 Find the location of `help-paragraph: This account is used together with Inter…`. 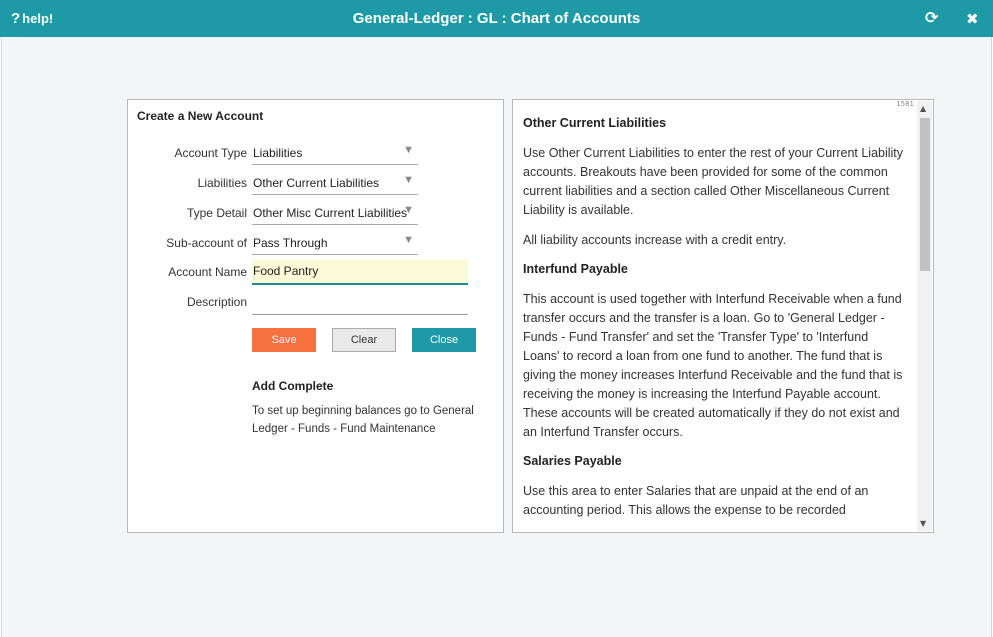

help-paragraph: This account is used together with Inter… is located at coordinates (713, 365).